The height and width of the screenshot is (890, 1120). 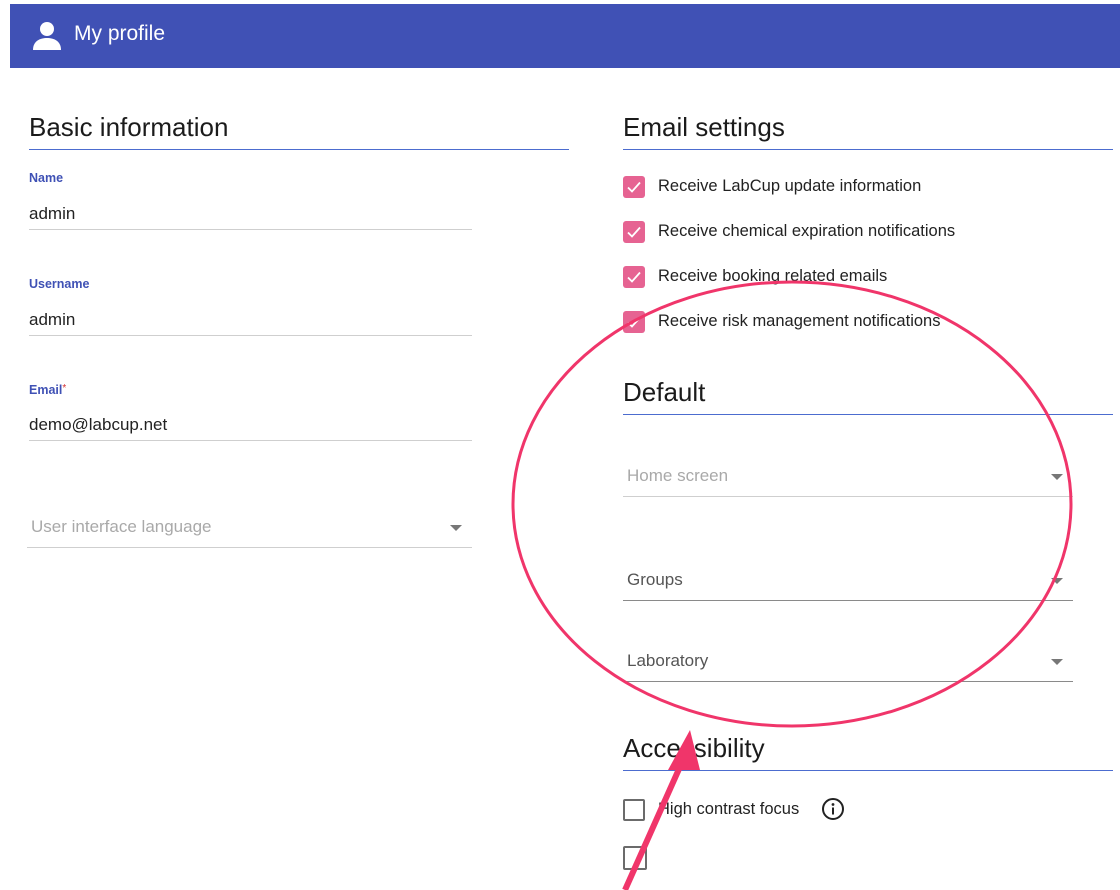 I want to click on email-label-text: Email, so click(x=46, y=390).